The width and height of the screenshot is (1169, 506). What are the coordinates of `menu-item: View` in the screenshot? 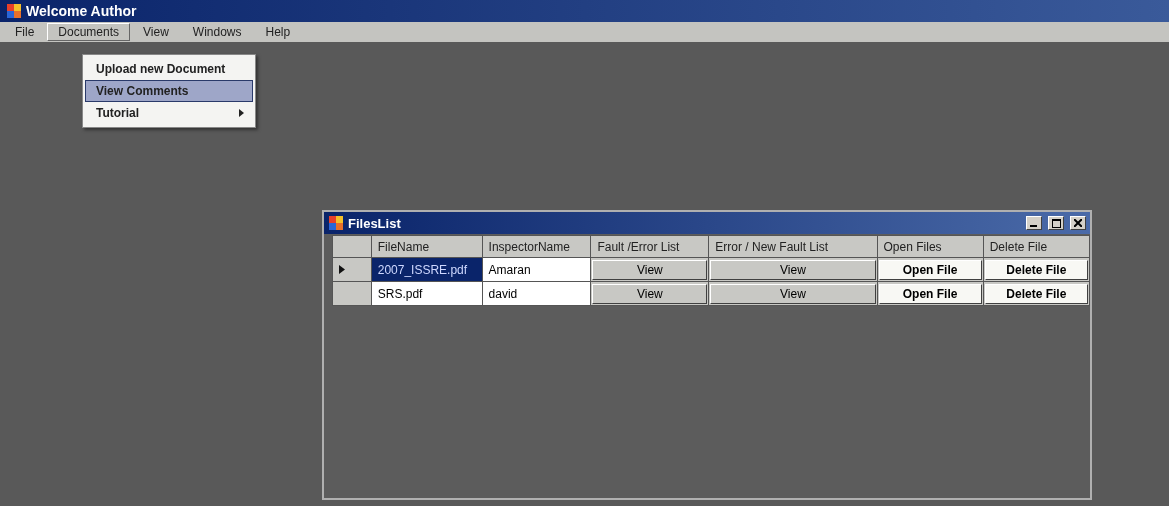 It's located at (156, 32).